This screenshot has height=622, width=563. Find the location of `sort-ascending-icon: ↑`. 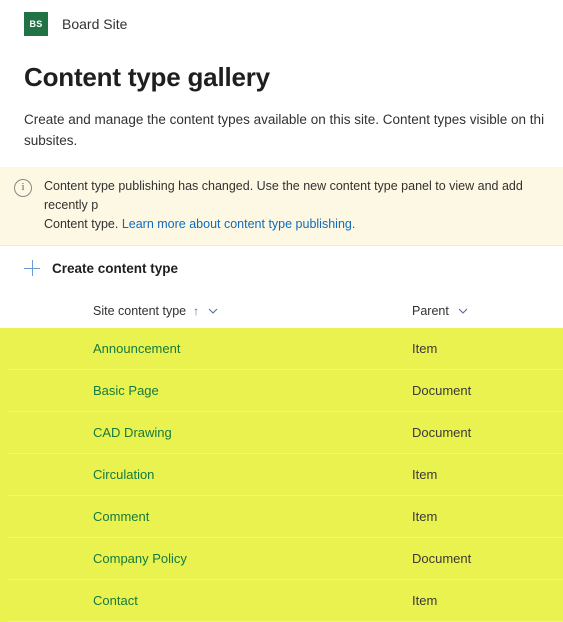

sort-ascending-icon: ↑ is located at coordinates (196, 311).